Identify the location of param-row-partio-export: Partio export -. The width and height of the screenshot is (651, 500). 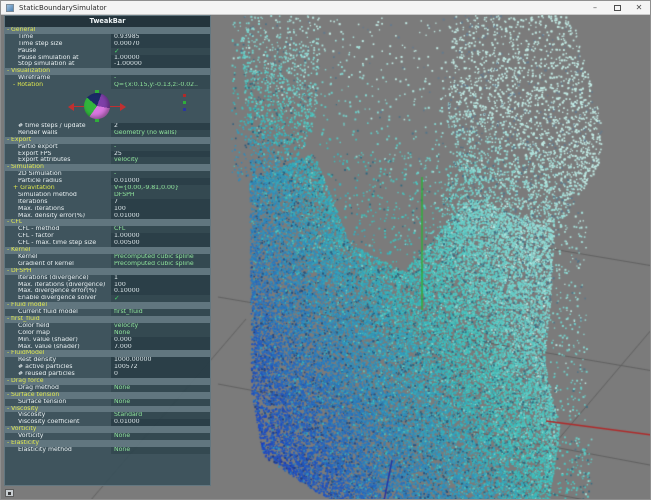
(107, 147).